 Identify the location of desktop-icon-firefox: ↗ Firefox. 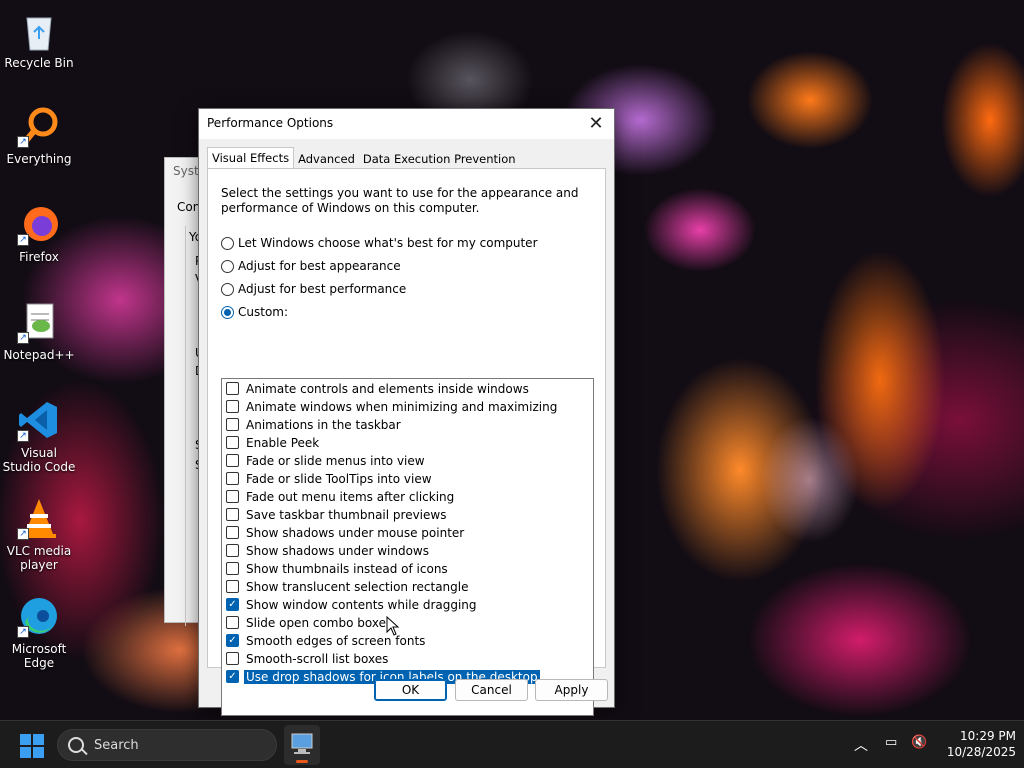
(39, 233).